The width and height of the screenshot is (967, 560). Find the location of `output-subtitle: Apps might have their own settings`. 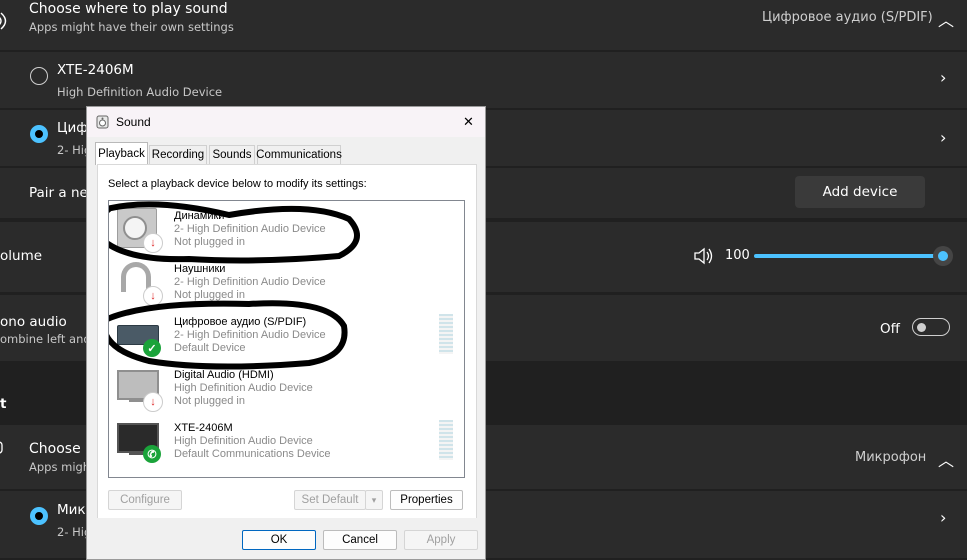

output-subtitle: Apps might have their own settings is located at coordinates (131, 27).